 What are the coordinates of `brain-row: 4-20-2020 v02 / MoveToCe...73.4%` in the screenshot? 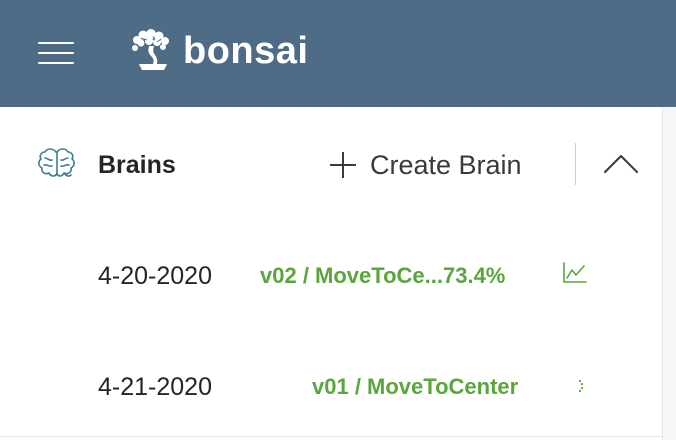 It's located at (331, 275).